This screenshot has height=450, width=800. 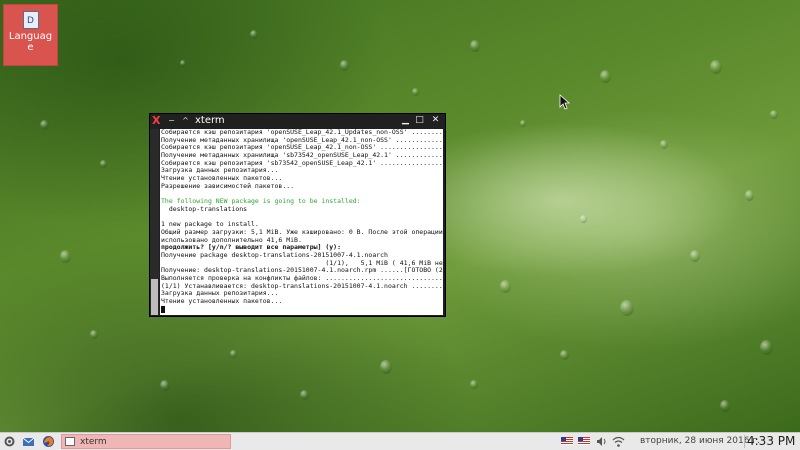 I want to click on x-logo-icon: X, so click(x=157, y=121).